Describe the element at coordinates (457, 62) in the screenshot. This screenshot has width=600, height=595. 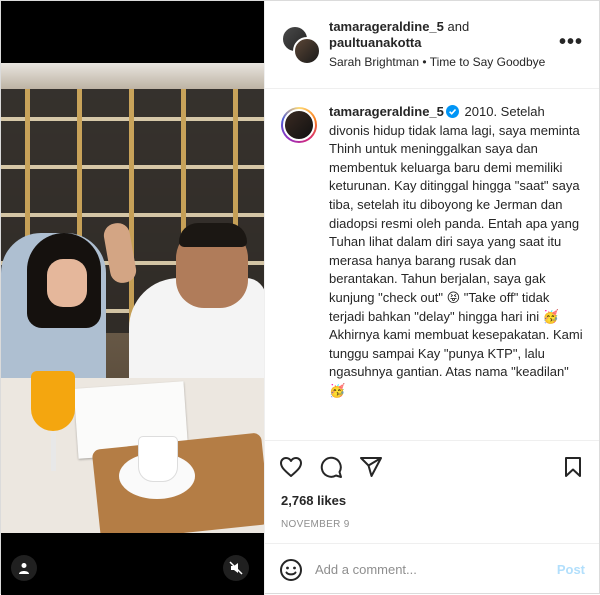
I see `audio-link: Sarah Brightman • Time to Say Goodbye` at that location.